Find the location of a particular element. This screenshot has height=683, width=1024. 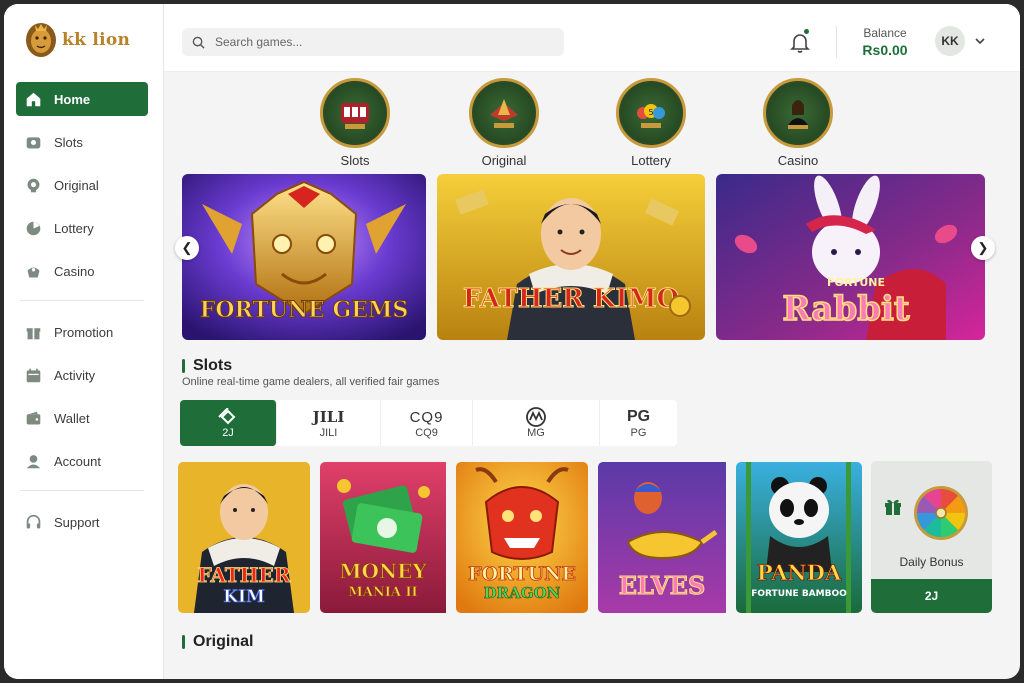

sidebar-item-promotion: Promotion is located at coordinates (82, 332).